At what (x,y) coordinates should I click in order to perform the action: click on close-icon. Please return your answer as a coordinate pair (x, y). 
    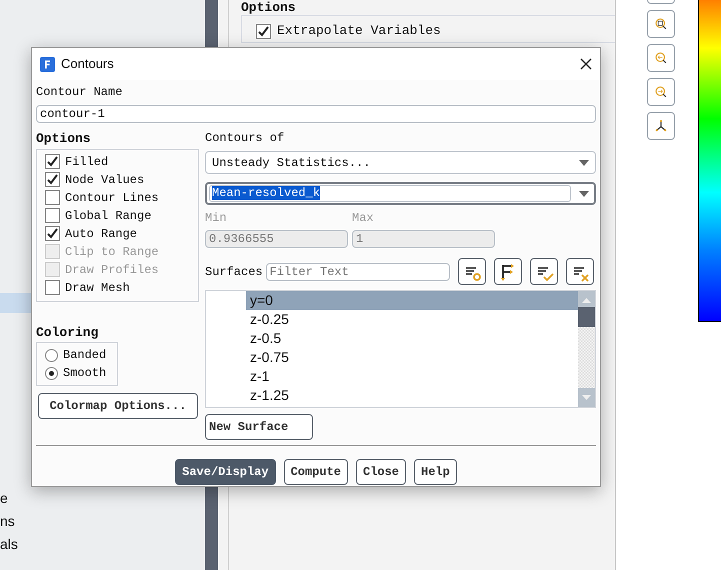
    Looking at the image, I should click on (586, 64).